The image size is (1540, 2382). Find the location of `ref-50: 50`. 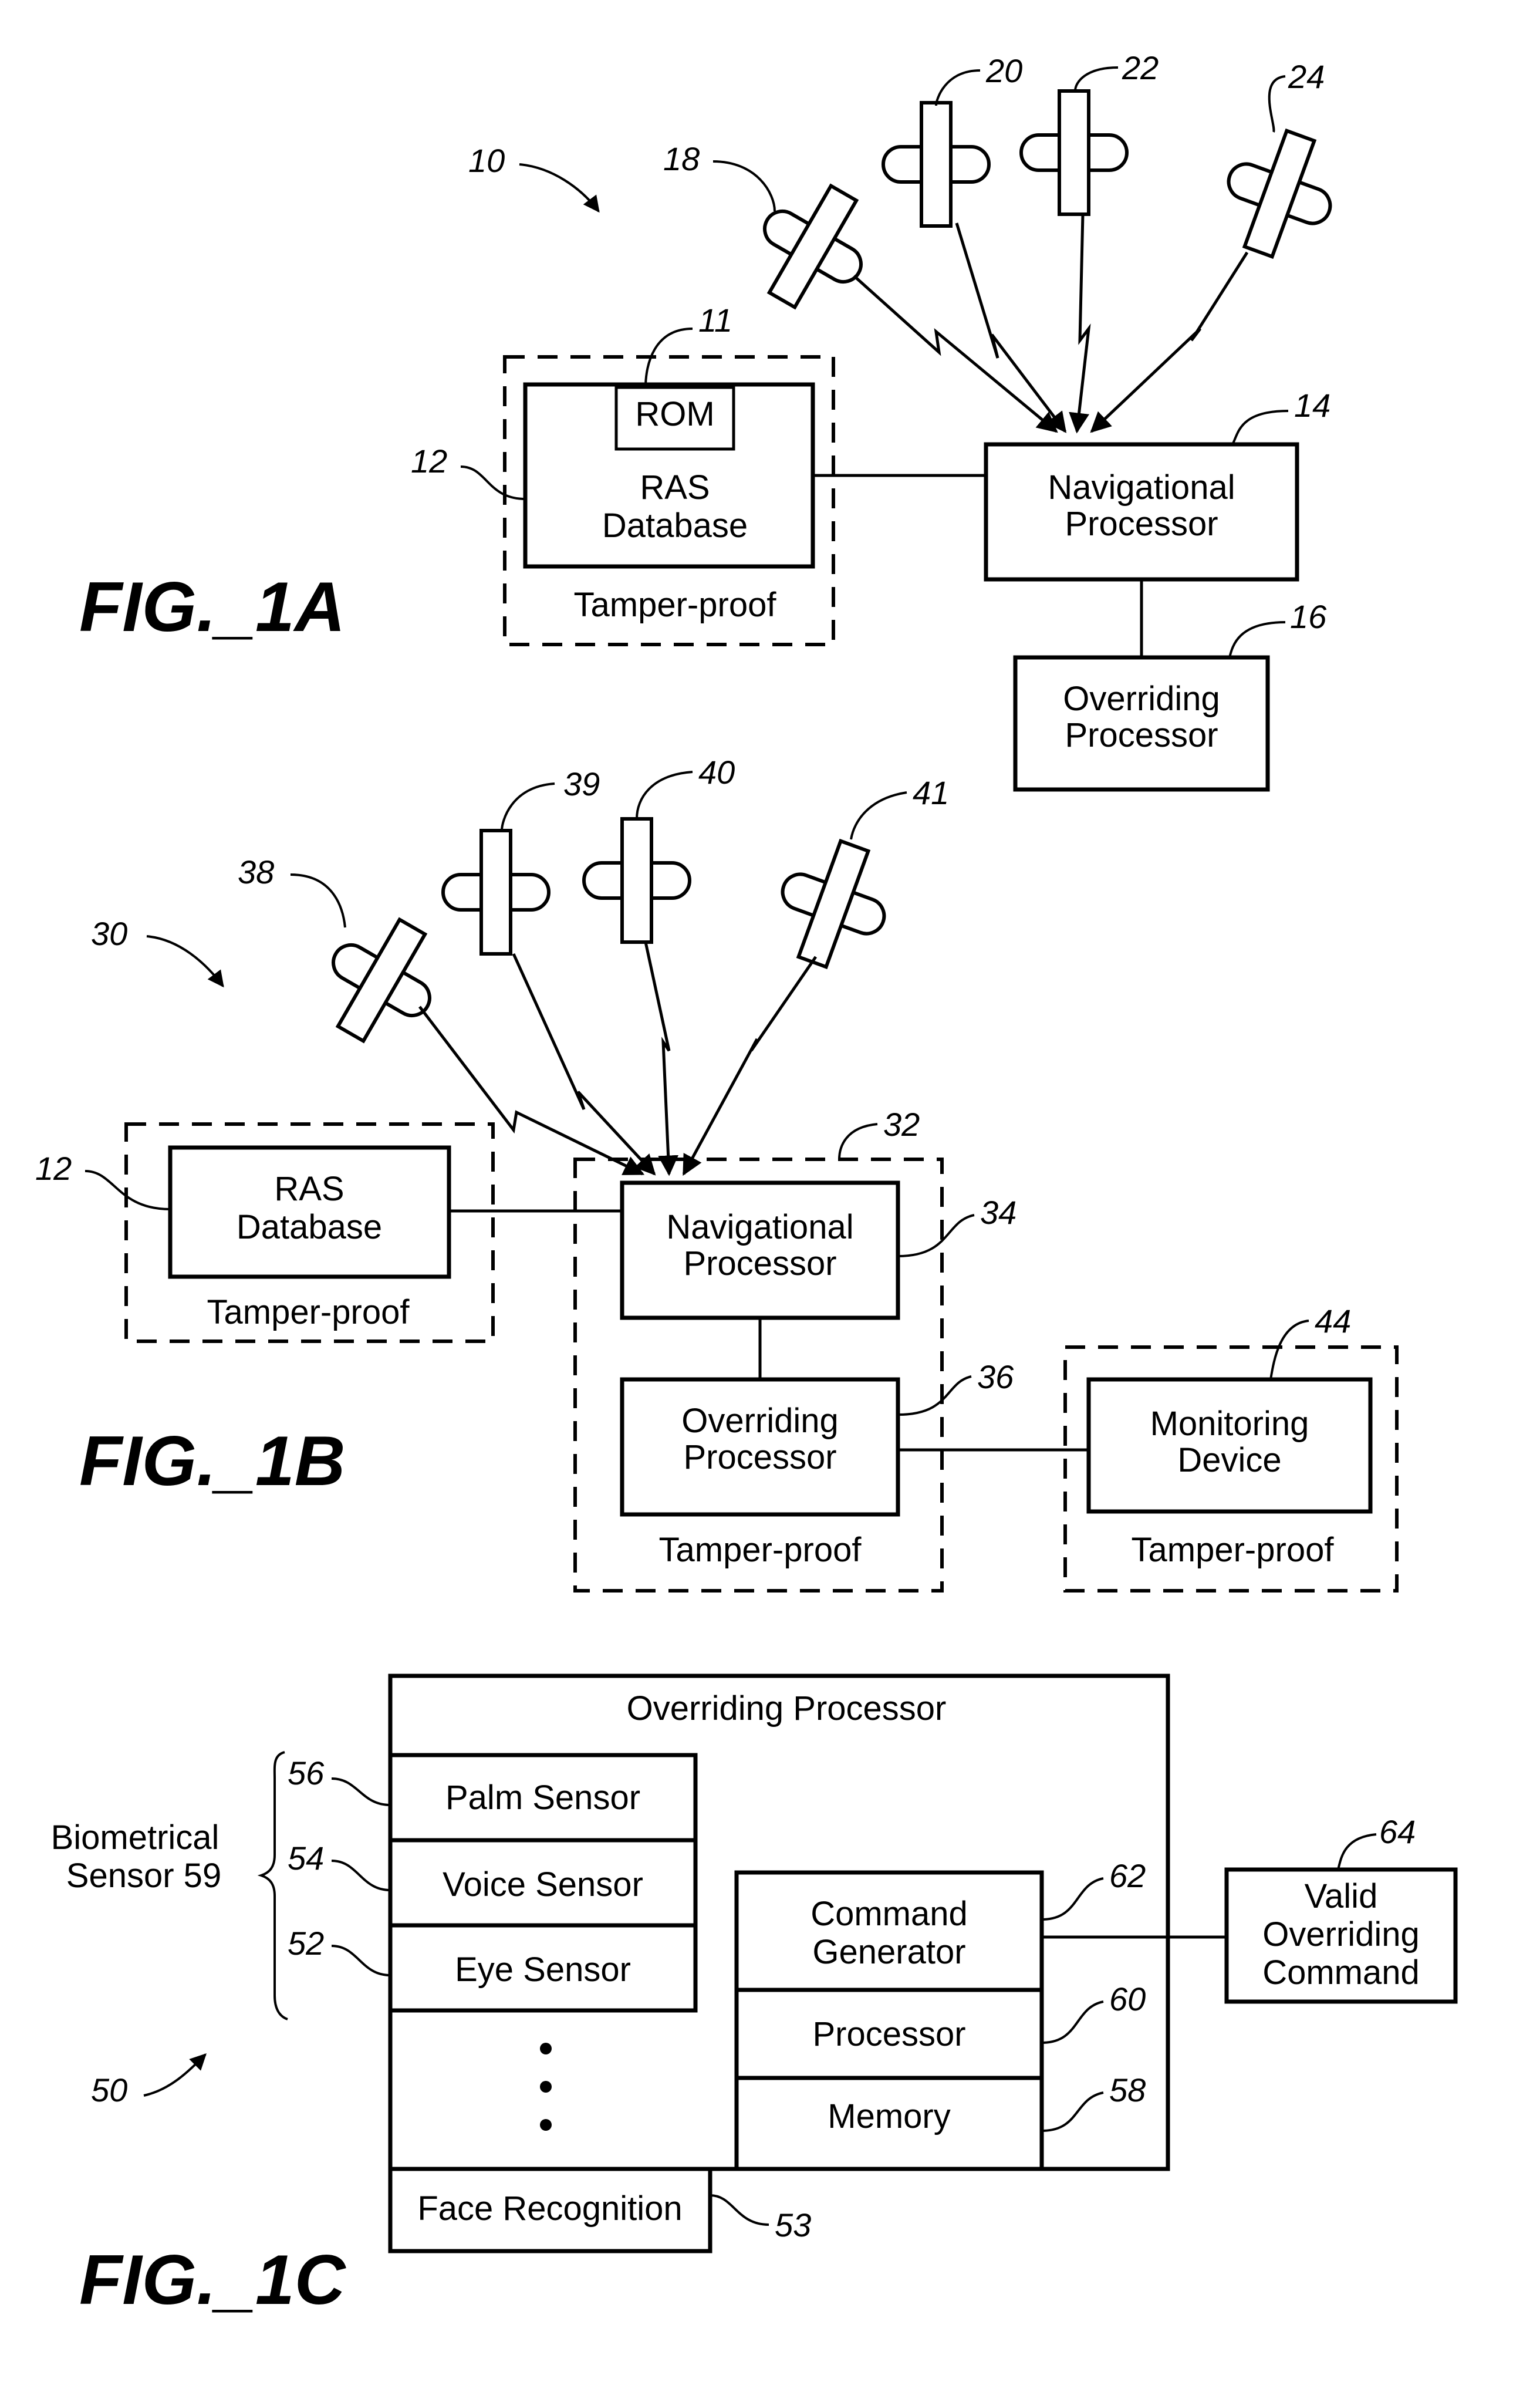

ref-50: 50 is located at coordinates (109, 2089).